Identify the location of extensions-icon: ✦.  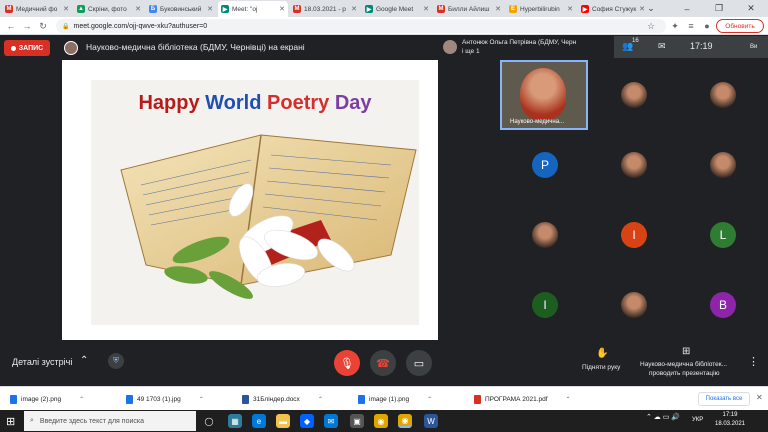
(675, 26).